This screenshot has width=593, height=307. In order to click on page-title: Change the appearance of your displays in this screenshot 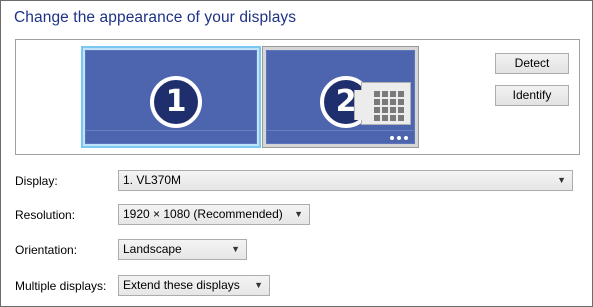, I will do `click(155, 17)`.